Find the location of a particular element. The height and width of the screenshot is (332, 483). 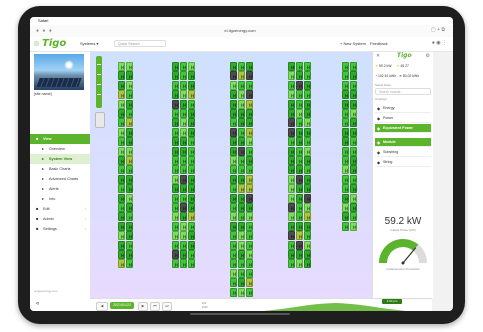

sidebar-item-edit: ■ Edit › is located at coordinates (60, 209).